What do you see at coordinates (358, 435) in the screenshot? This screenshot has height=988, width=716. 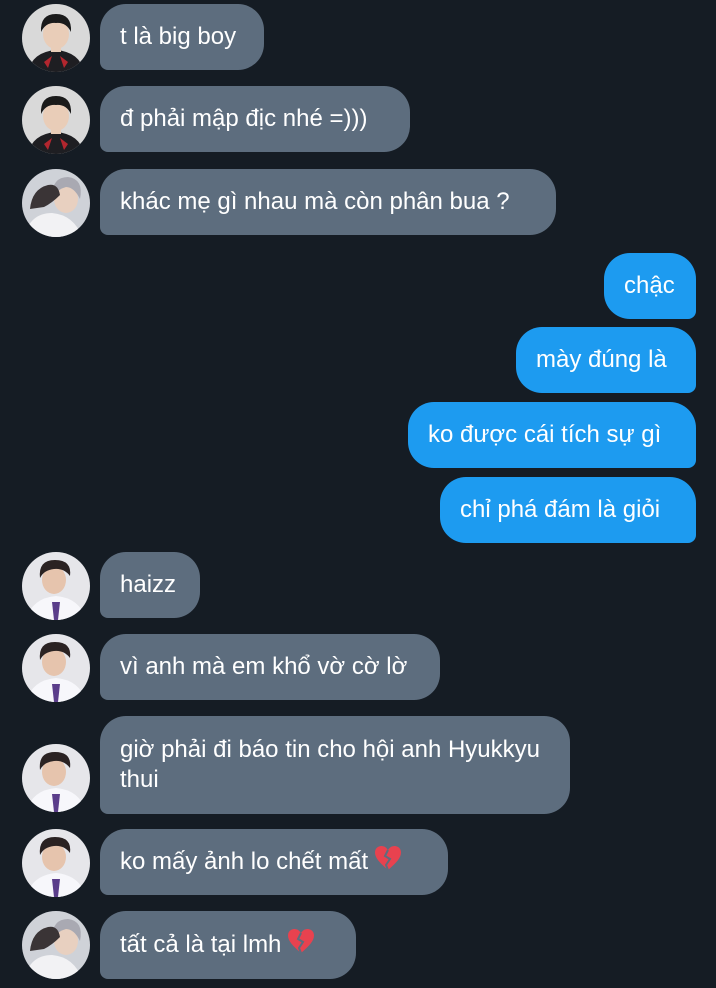 I see `message-row: ko được cái tích sự gì` at bounding box center [358, 435].